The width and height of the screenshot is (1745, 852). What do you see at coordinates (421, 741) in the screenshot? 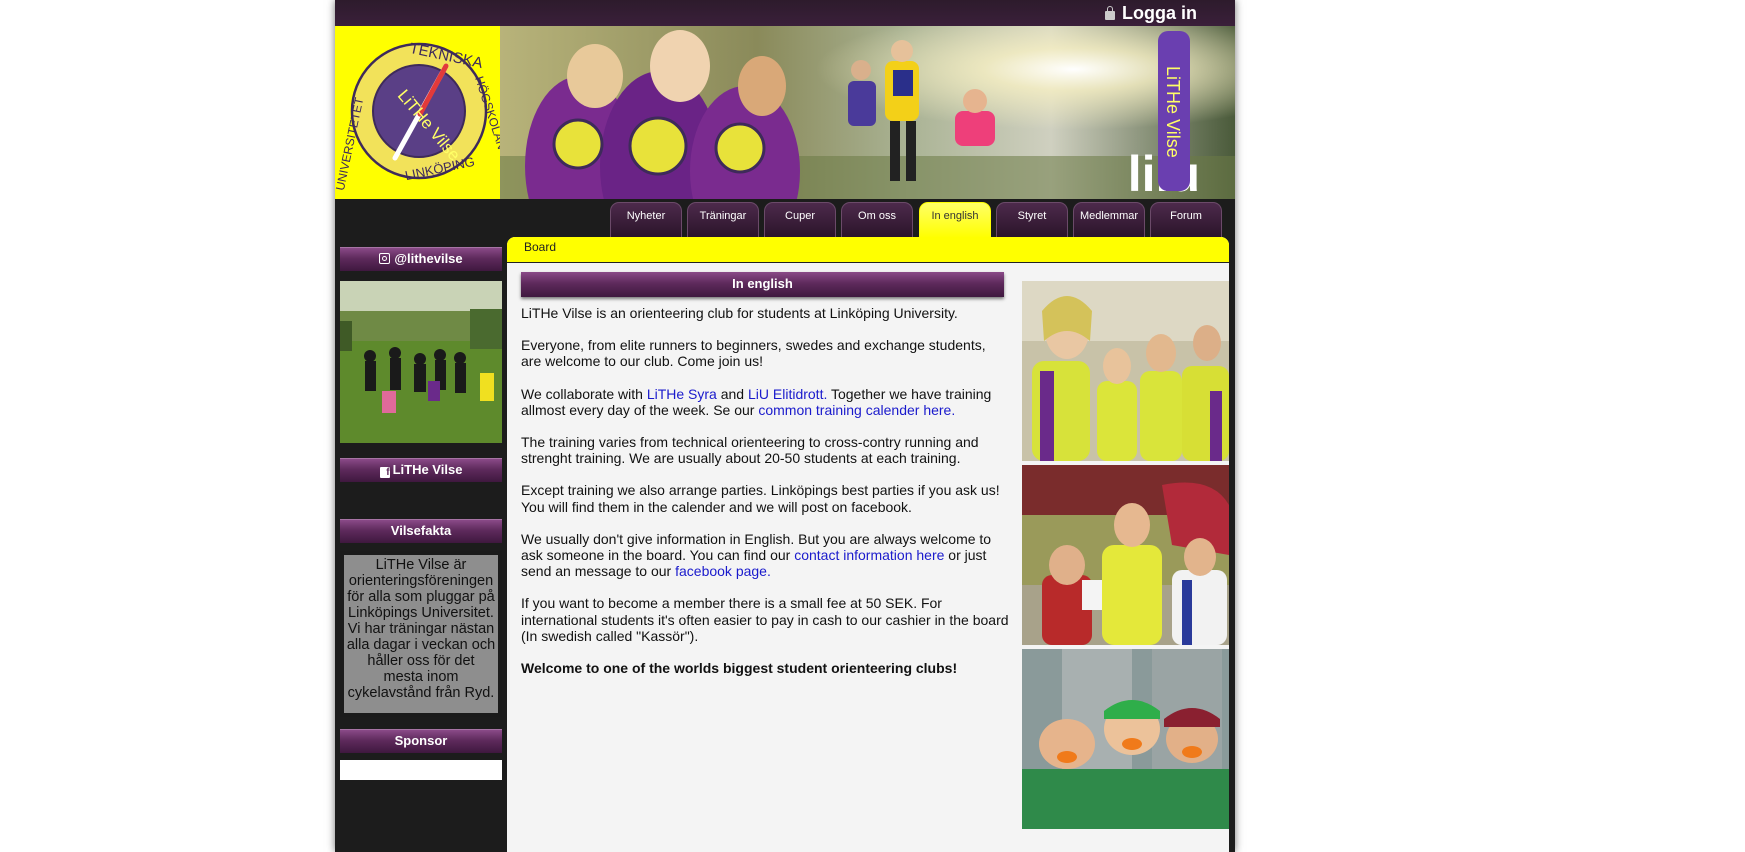
I see `sponsor-heading: Sponsor` at bounding box center [421, 741].